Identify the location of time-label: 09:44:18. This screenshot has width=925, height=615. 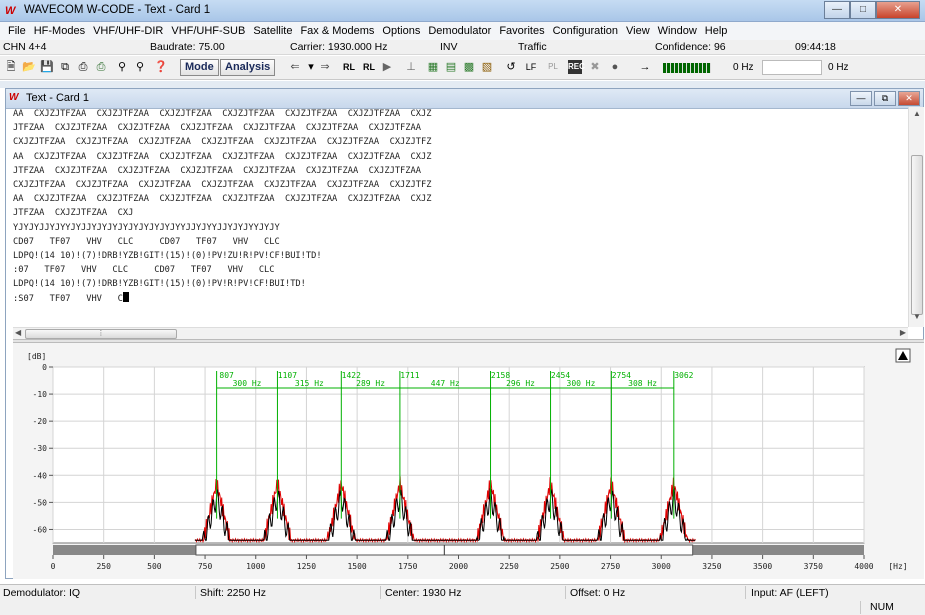
(815, 47).